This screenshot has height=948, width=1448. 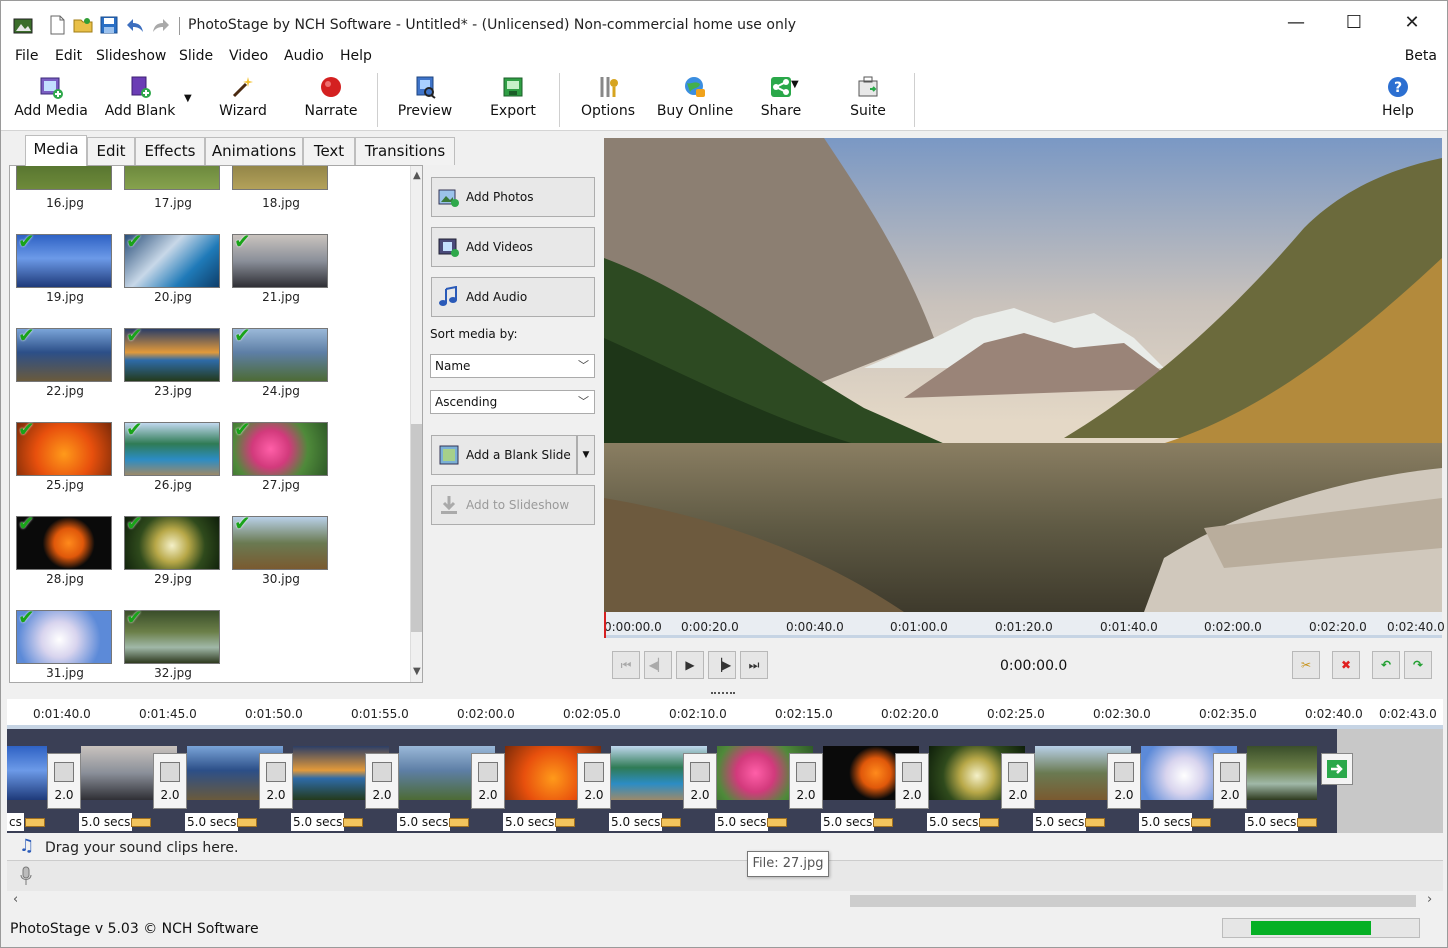 I want to click on add-blank-slide-dropdown: ▼, so click(x=586, y=455).